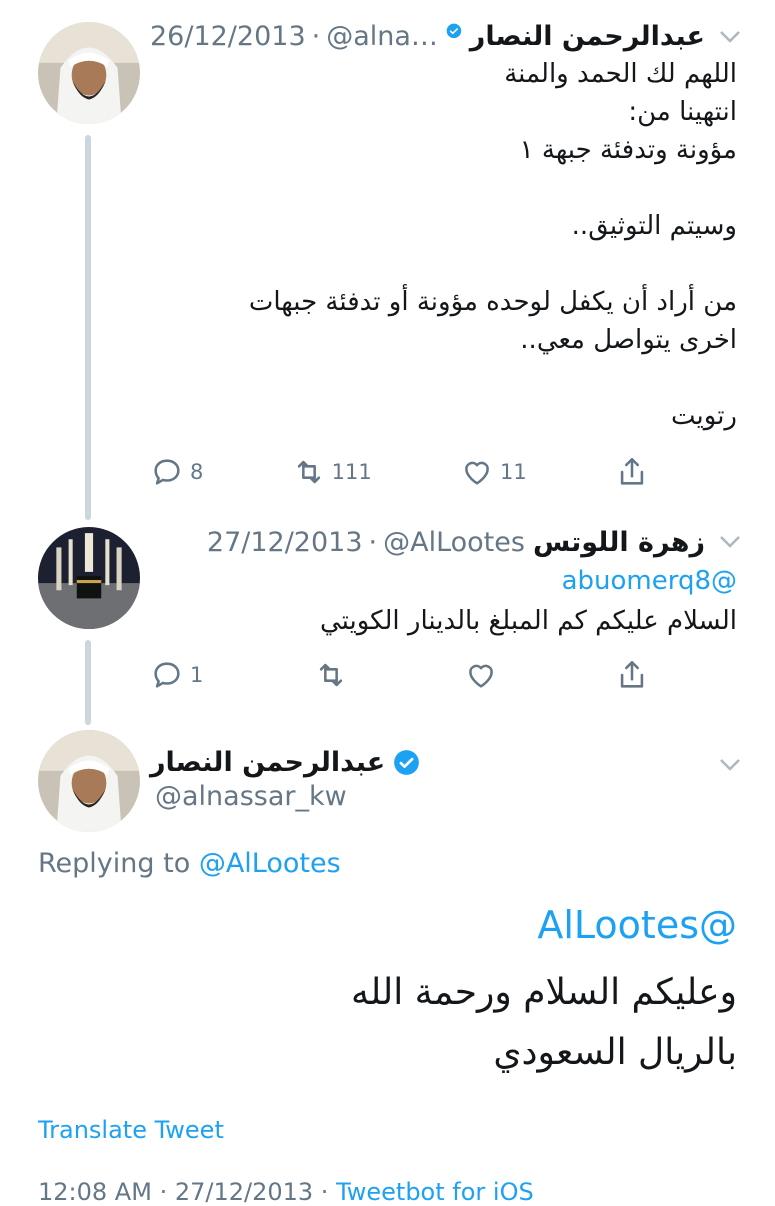 This screenshot has height=1206, width=775. What do you see at coordinates (615, 1052) in the screenshot?
I see `main-tweet-line-2: بالريال السعودي` at bounding box center [615, 1052].